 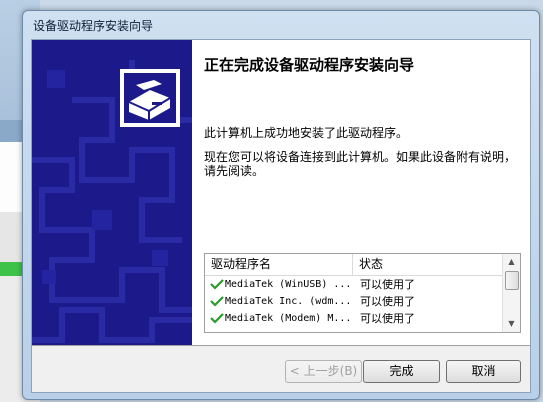 I want to click on driver-list-row: MediaTek Inc. (wdm... 可以使用了, so click(x=354, y=301).